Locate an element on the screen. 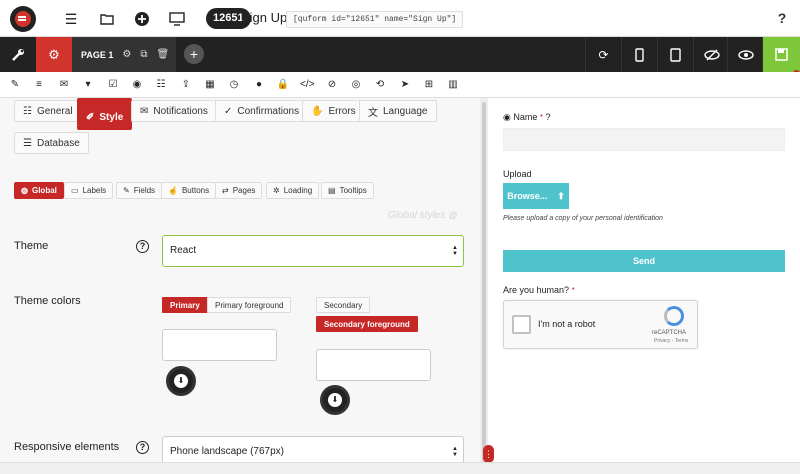 The height and width of the screenshot is (474, 800). recaptcha-terms: Privacy - Terms is located at coordinates (671, 341).